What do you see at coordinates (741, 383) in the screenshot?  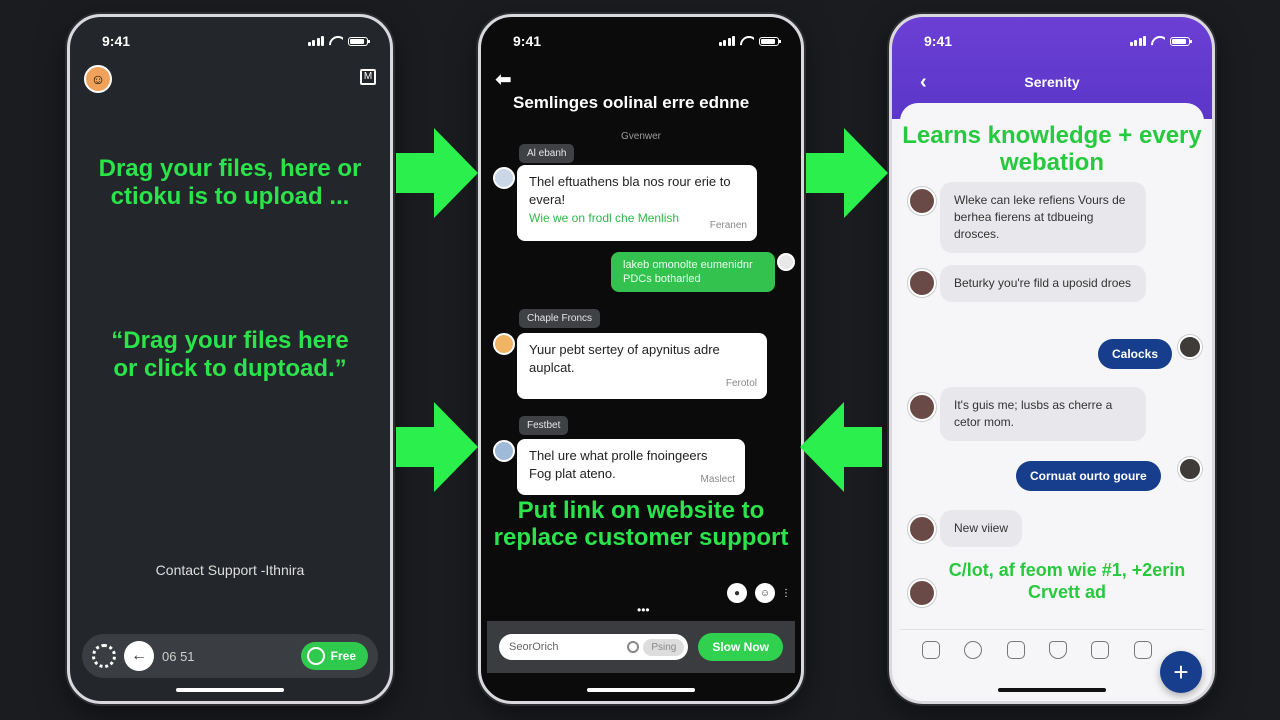 I see `message-meta: Ferotol` at bounding box center [741, 383].